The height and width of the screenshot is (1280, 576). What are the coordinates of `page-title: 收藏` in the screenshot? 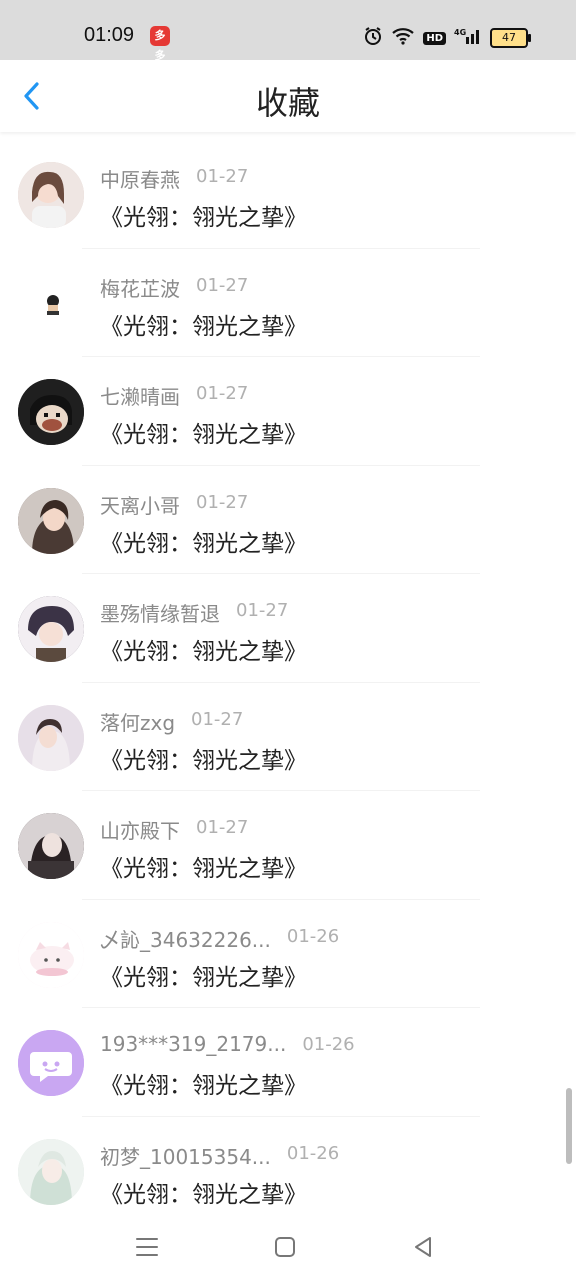 It's located at (287, 103).